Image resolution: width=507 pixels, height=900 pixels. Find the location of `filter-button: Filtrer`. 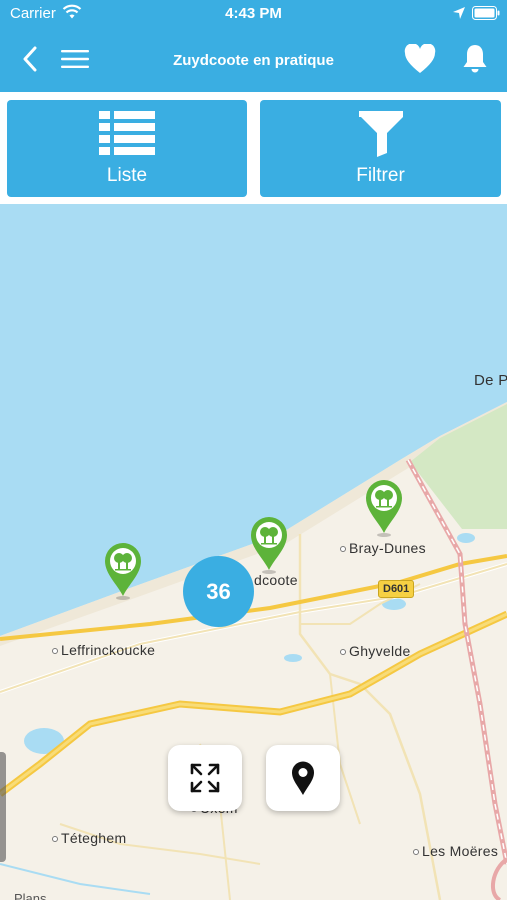

filter-button: Filtrer is located at coordinates (380, 148).